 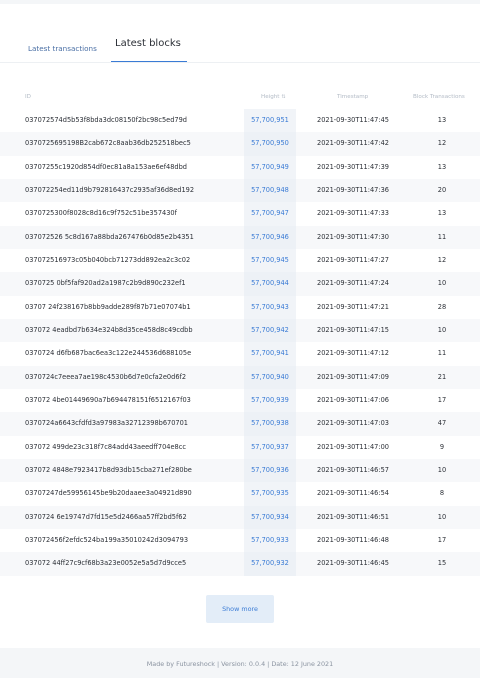 What do you see at coordinates (353, 189) in the screenshot?
I see `block-timestamp-cell: 2021-09-30T11:47:36` at bounding box center [353, 189].